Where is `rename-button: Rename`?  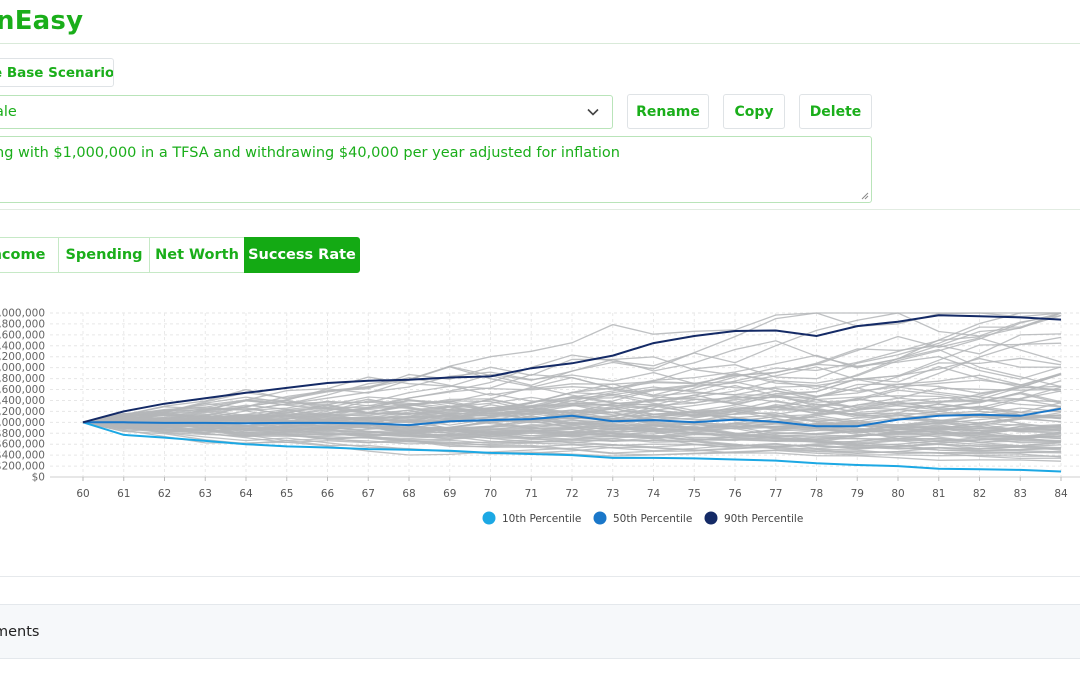
rename-button: Rename is located at coordinates (668, 111).